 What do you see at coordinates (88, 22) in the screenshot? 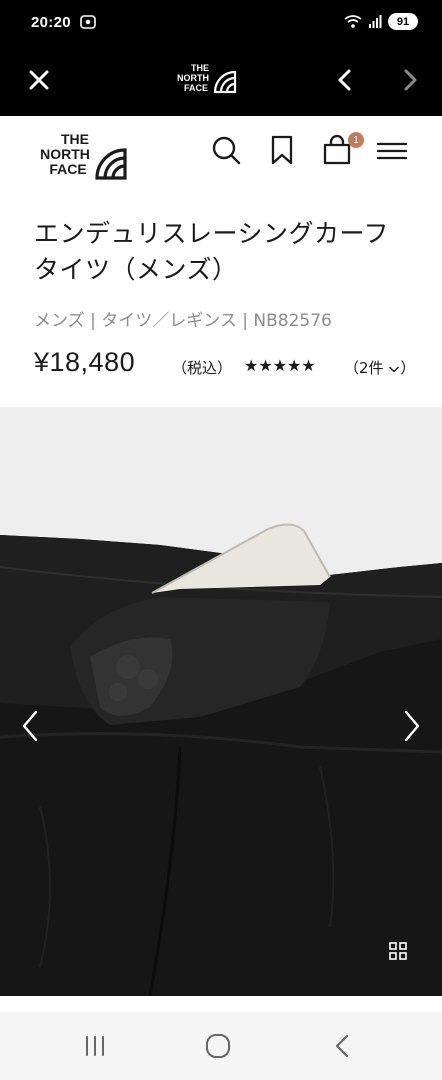
I see `screen-record-icon` at bounding box center [88, 22].